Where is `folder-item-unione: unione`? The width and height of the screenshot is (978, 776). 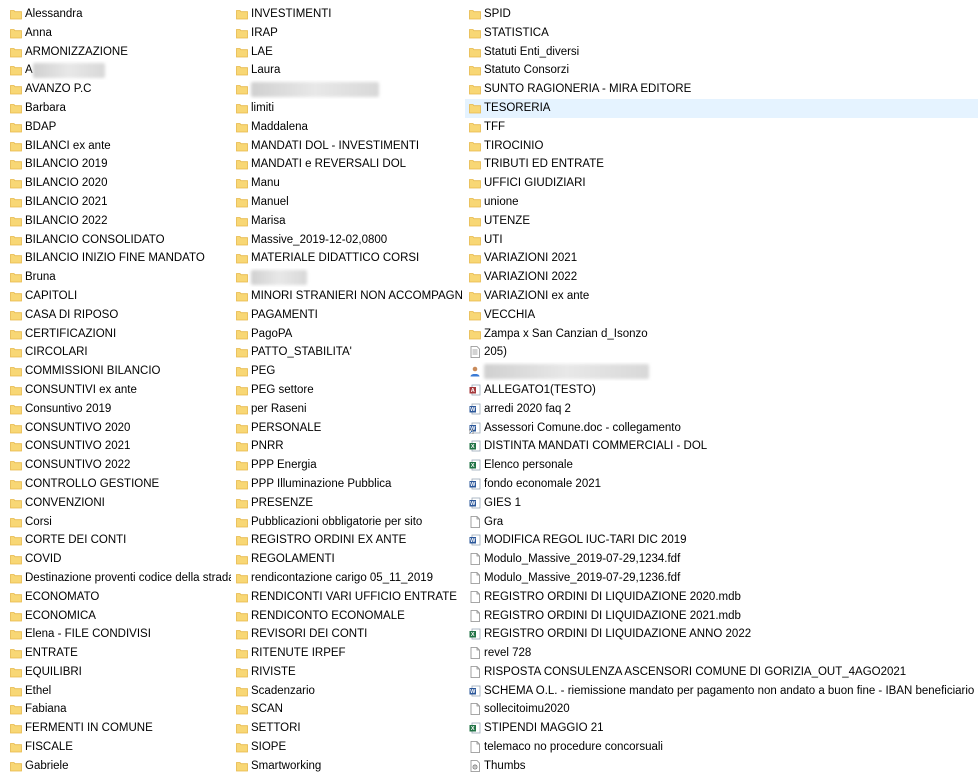
folder-item-unione: unione is located at coordinates (721, 202).